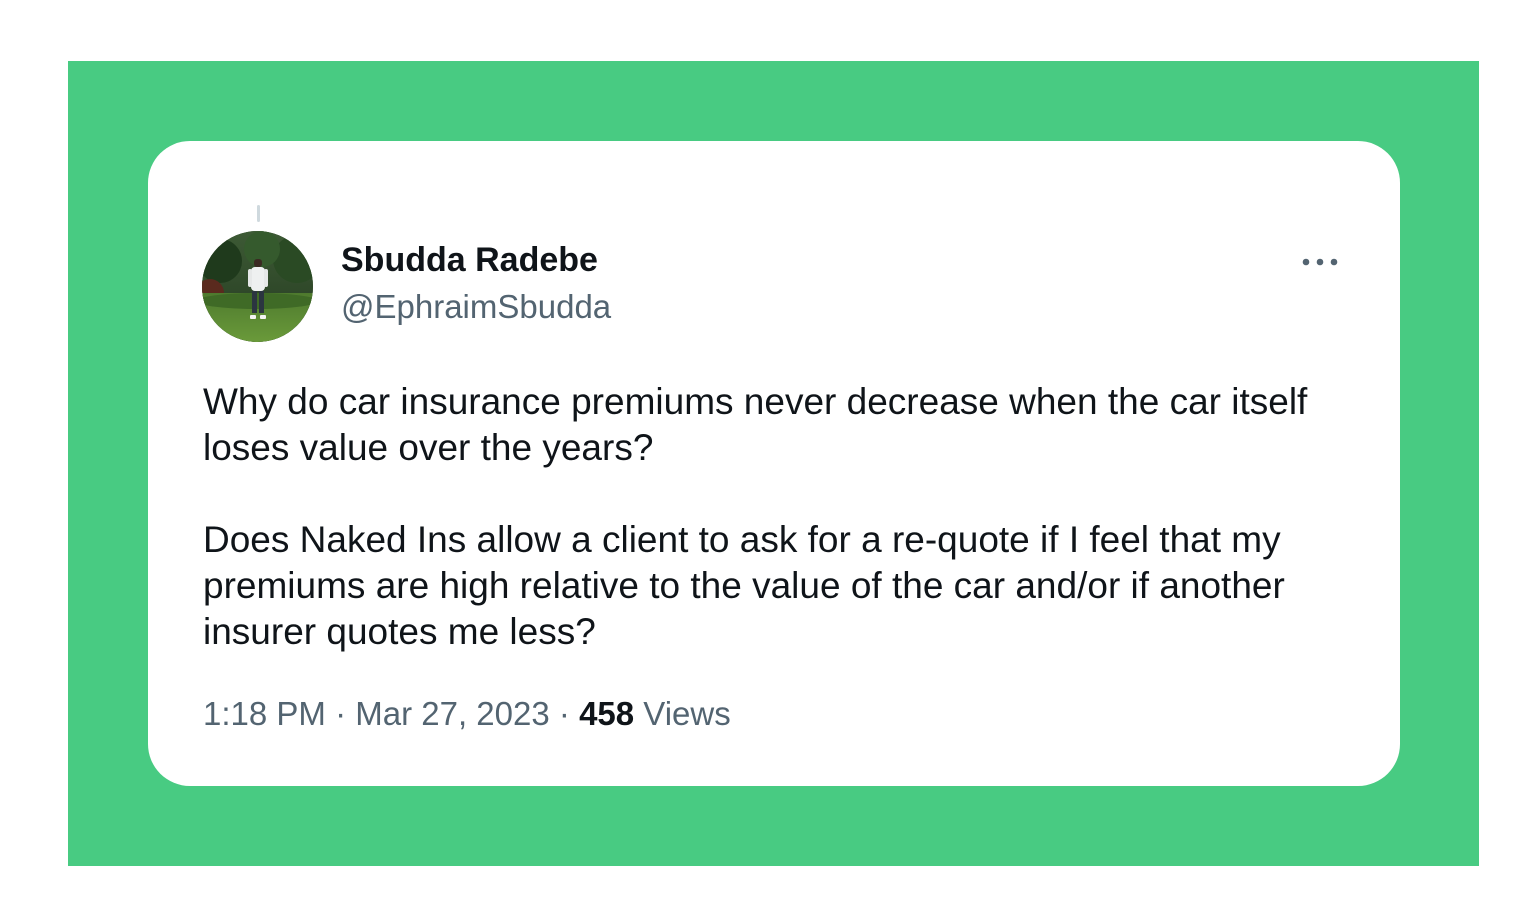 Image resolution: width=1536 pixels, height=923 pixels. What do you see at coordinates (686, 713) in the screenshot?
I see `views-label: Views` at bounding box center [686, 713].